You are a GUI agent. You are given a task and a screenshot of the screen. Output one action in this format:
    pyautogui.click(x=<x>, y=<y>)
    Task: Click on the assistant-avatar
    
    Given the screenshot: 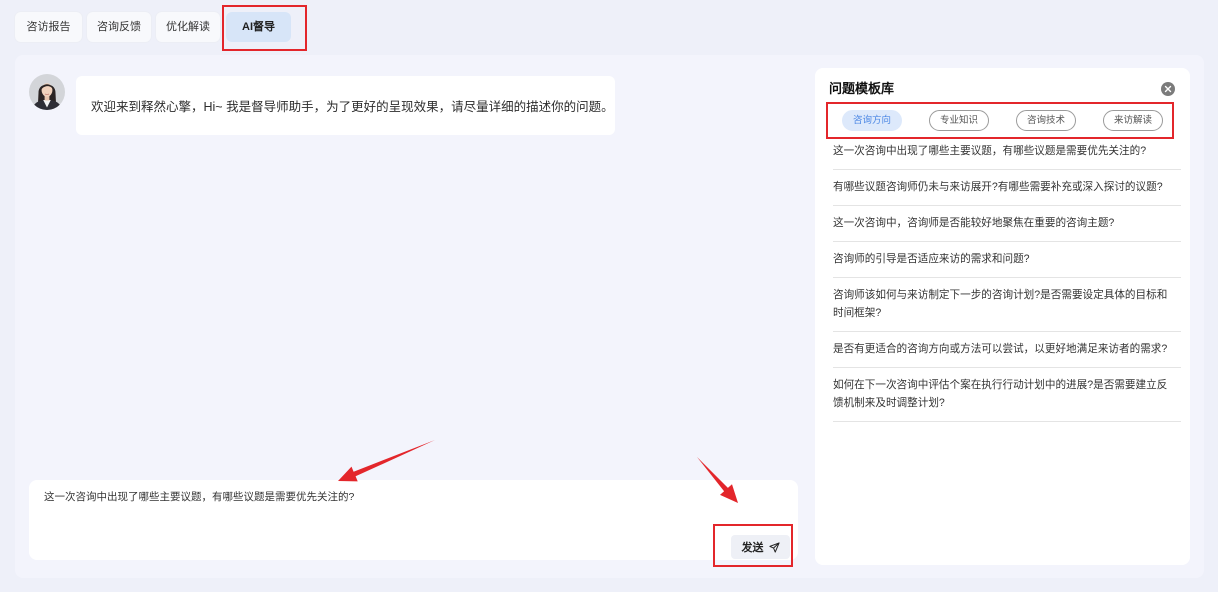 What is the action you would take?
    pyautogui.click(x=47, y=92)
    